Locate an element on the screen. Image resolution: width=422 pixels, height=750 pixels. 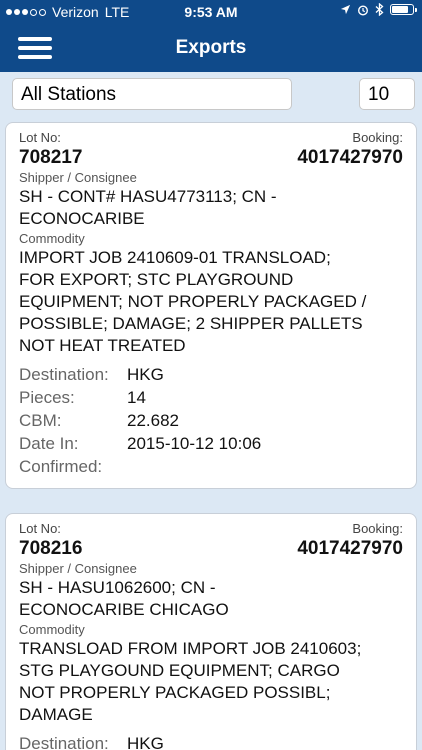
lot-number: 708216 is located at coordinates (51, 548).